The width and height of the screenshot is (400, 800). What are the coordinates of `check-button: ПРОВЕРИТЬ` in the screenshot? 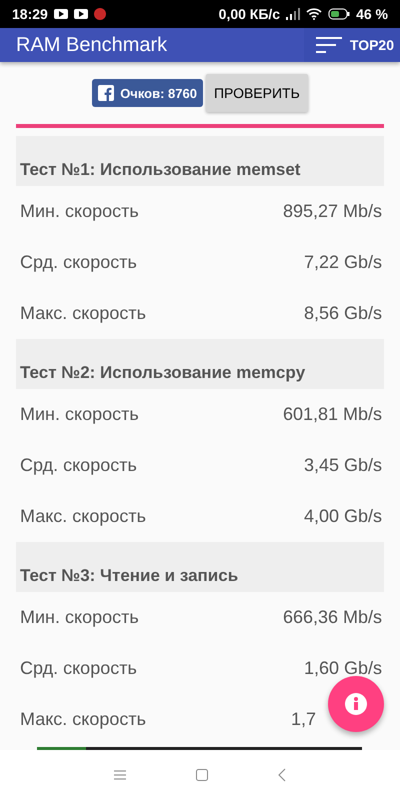 It's located at (257, 93).